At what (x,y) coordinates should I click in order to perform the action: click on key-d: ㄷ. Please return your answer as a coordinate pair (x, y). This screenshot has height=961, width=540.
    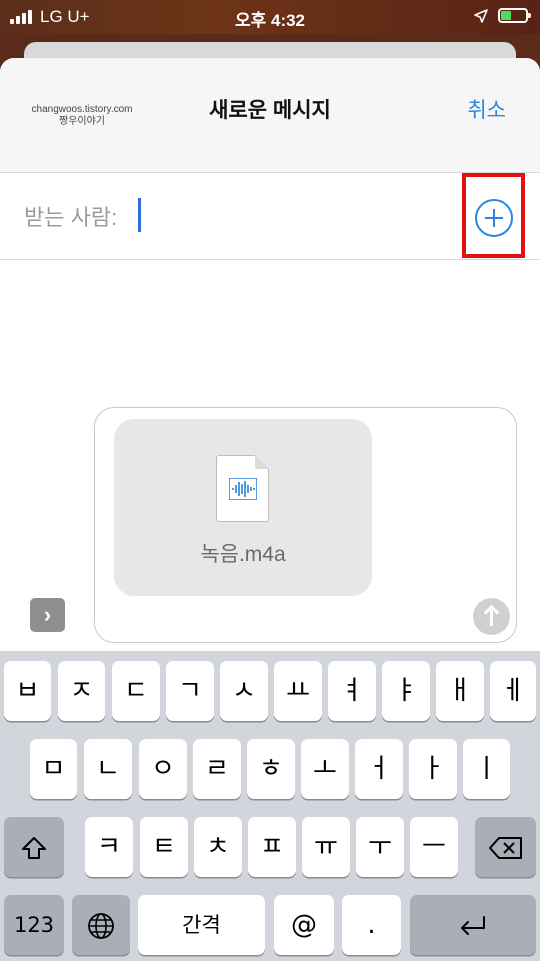
    Looking at the image, I should click on (136, 691).